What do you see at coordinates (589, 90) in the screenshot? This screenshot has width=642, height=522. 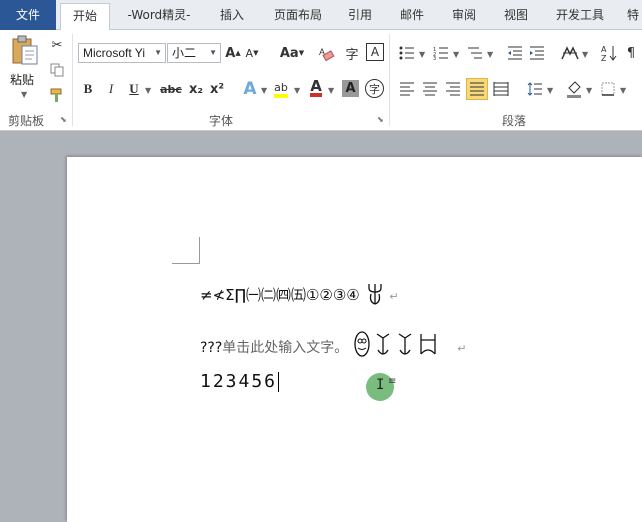 I see `shading-dropdown-icon: ▼` at bounding box center [589, 90].